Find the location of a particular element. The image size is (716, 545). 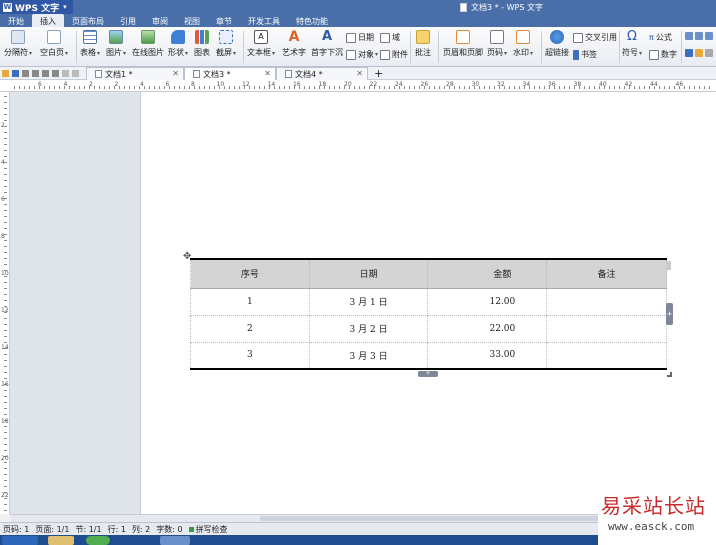

extra-tools-bottom is located at coordinates (700, 53).